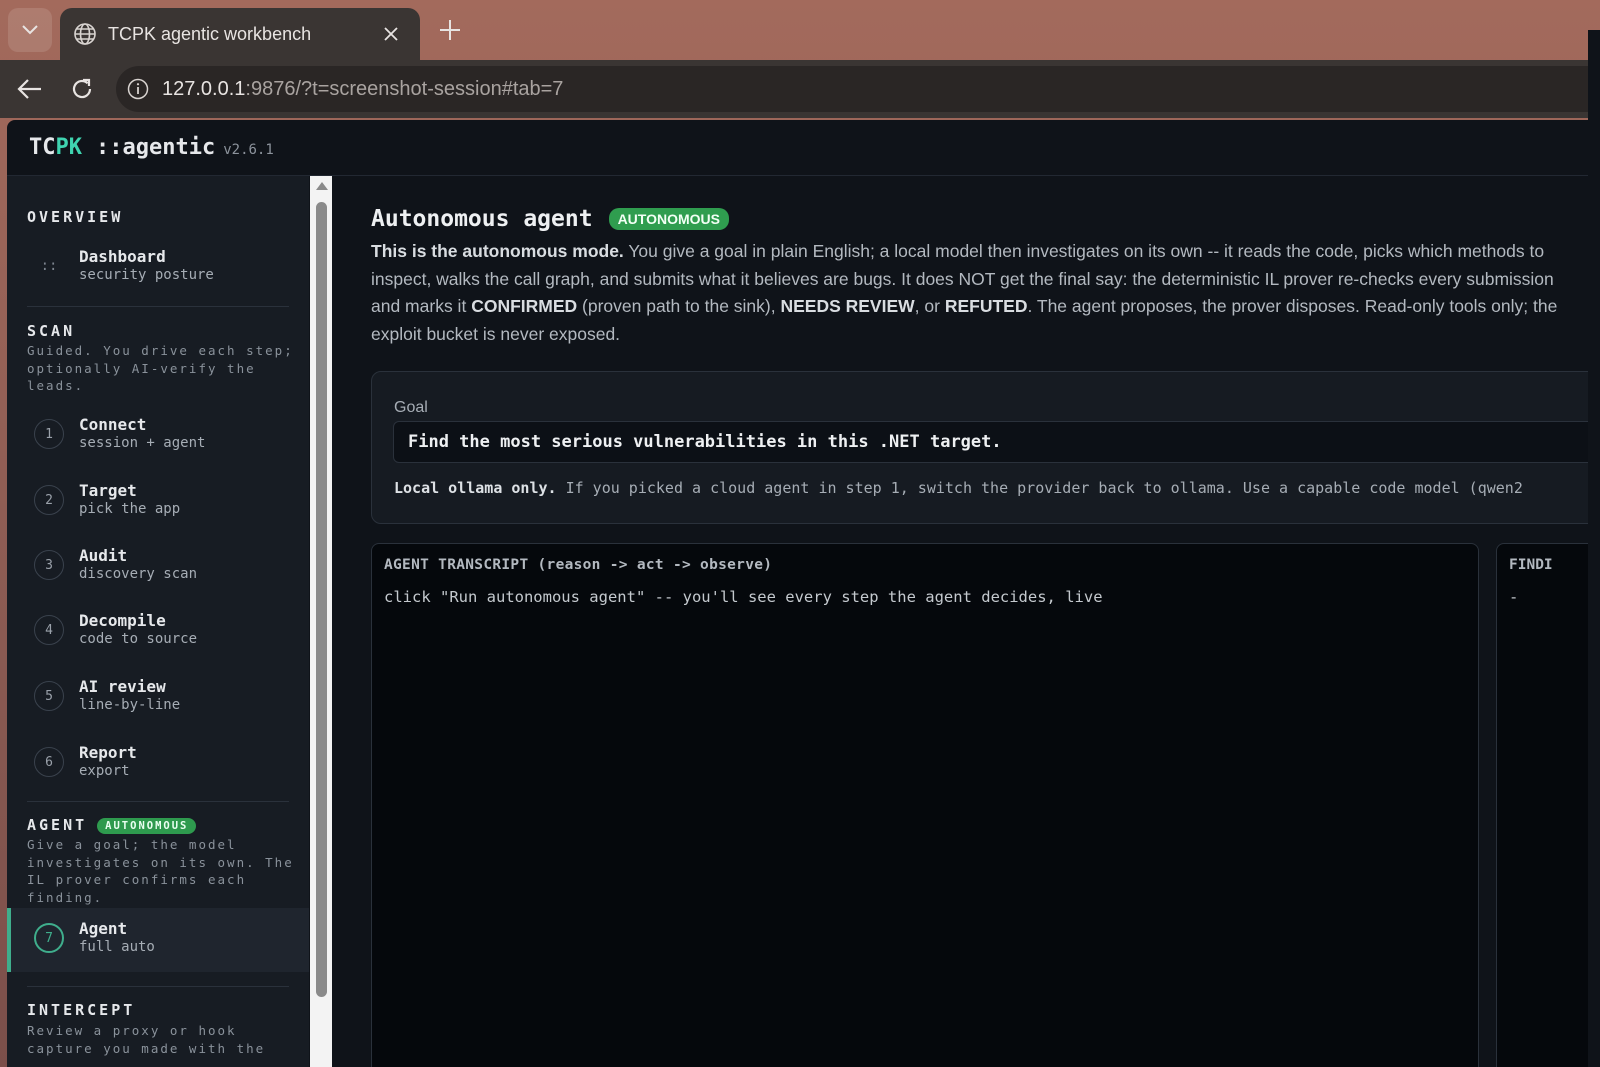 This screenshot has width=1600, height=1067. Describe the element at coordinates (248, 150) in the screenshot. I see `app-version: v2.6.1` at that location.